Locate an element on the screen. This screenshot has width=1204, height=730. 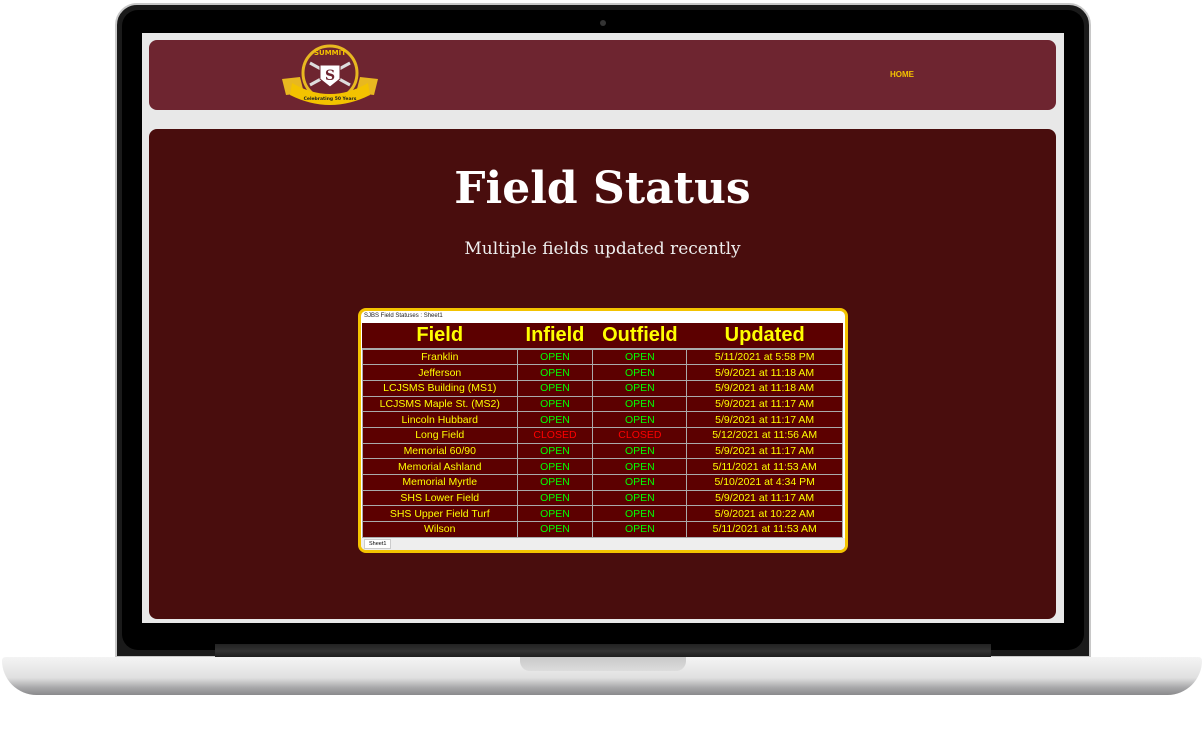
field-name: LCJSMS Building (MS1) is located at coordinates (440, 388).